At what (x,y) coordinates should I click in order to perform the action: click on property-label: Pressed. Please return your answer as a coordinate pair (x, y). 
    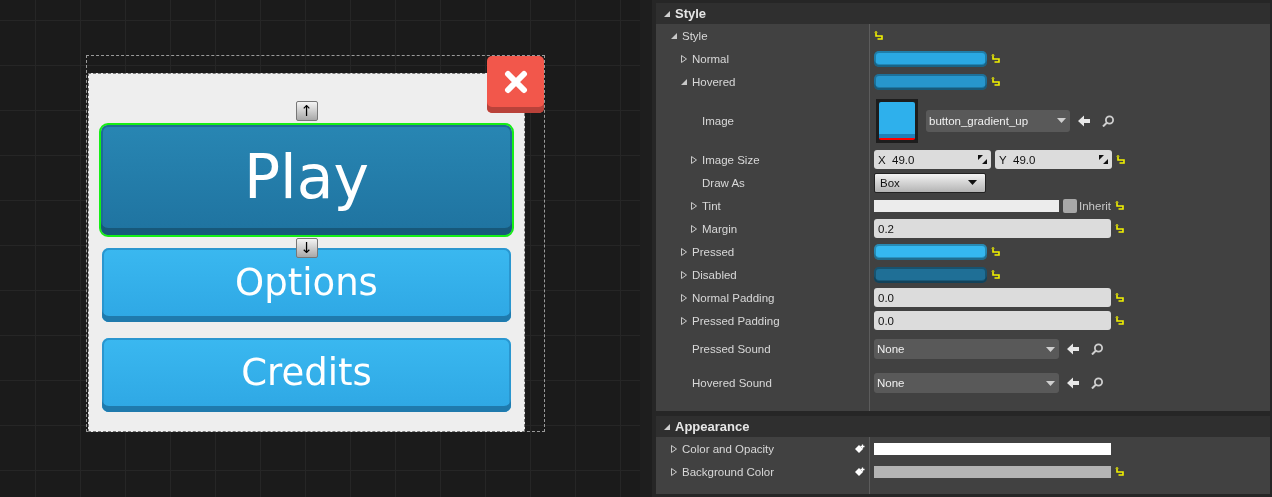
    Looking at the image, I should click on (713, 251).